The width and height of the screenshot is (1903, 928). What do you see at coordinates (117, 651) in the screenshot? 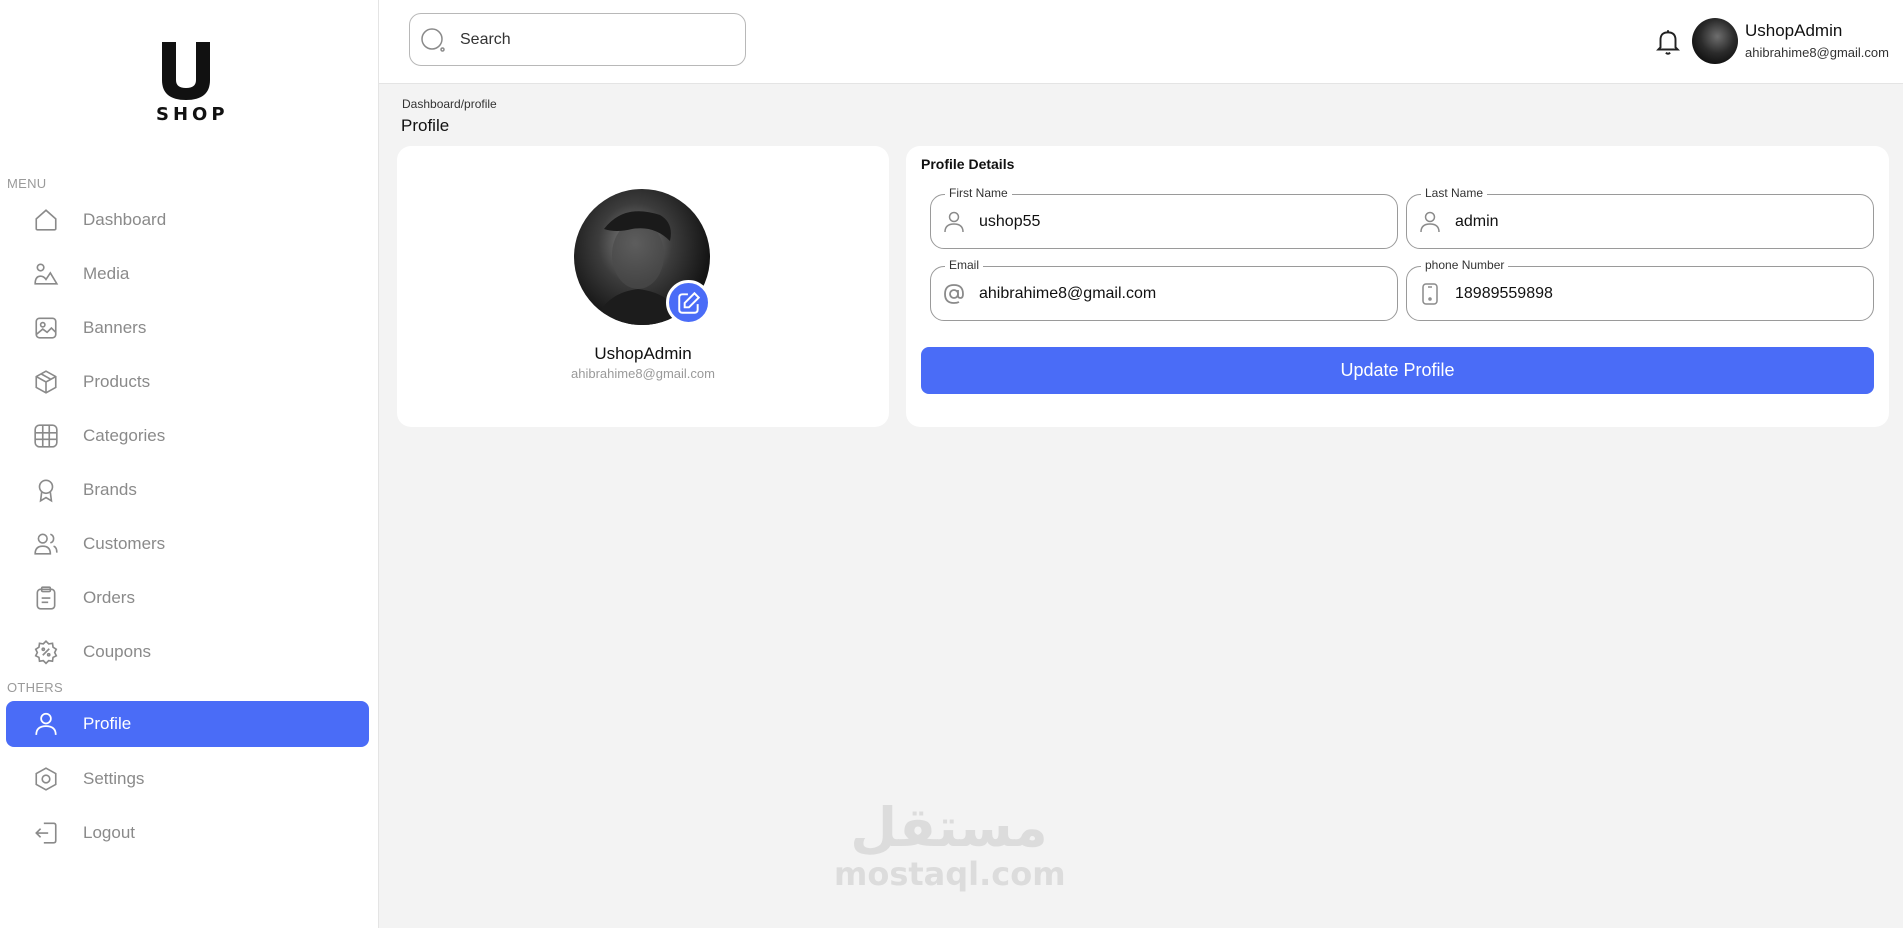
I see `sidebar-item-label: Coupons` at bounding box center [117, 651].